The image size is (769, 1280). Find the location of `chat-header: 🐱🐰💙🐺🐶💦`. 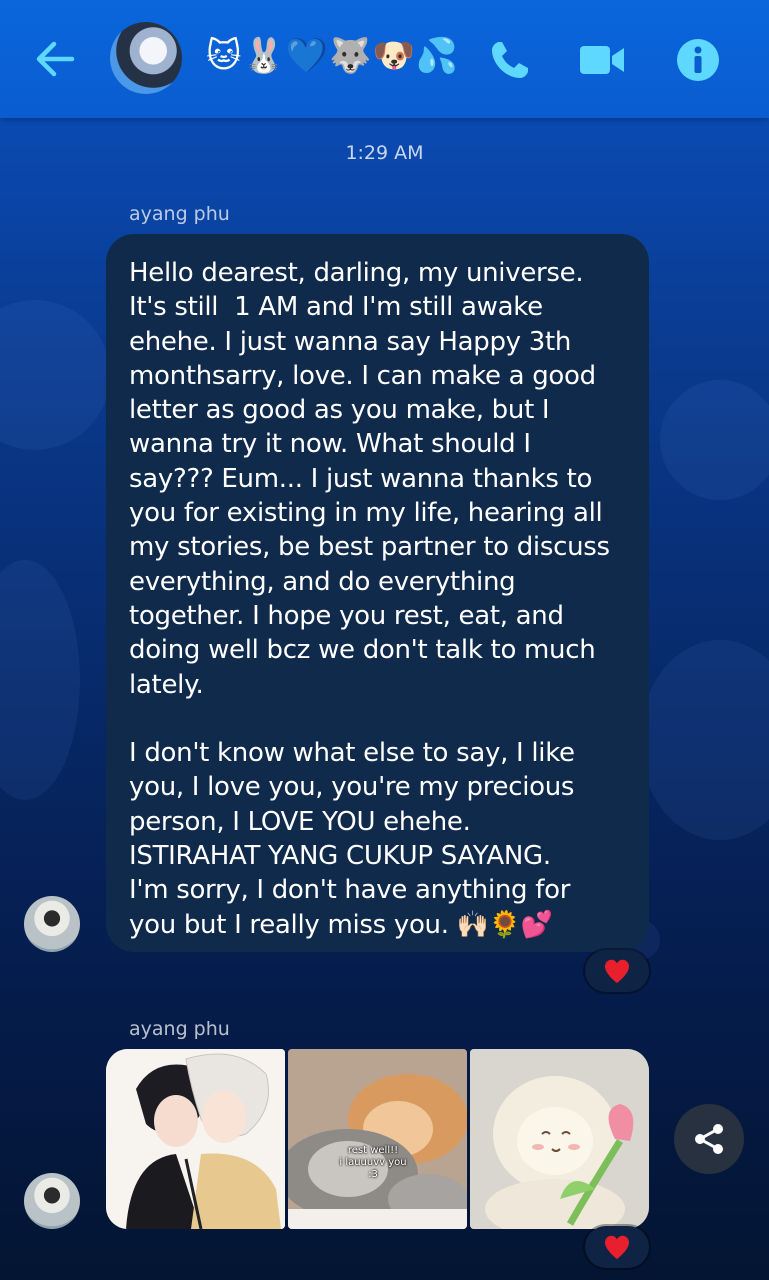

chat-header: 🐱🐰💙🐺🐶💦 is located at coordinates (384, 59).